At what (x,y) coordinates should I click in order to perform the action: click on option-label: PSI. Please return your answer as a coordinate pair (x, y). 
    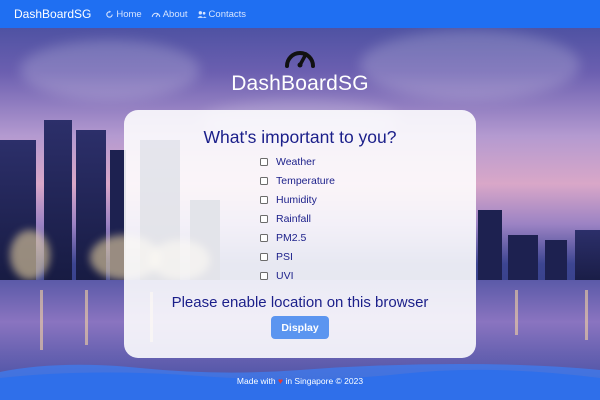
    Looking at the image, I should click on (284, 256).